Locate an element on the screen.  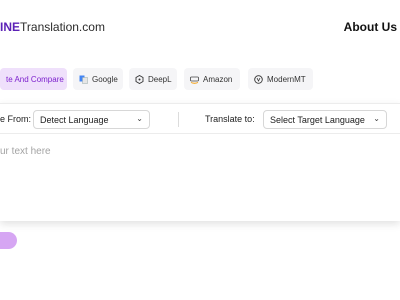
site-brand: INETranslation.com is located at coordinates (52, 27).